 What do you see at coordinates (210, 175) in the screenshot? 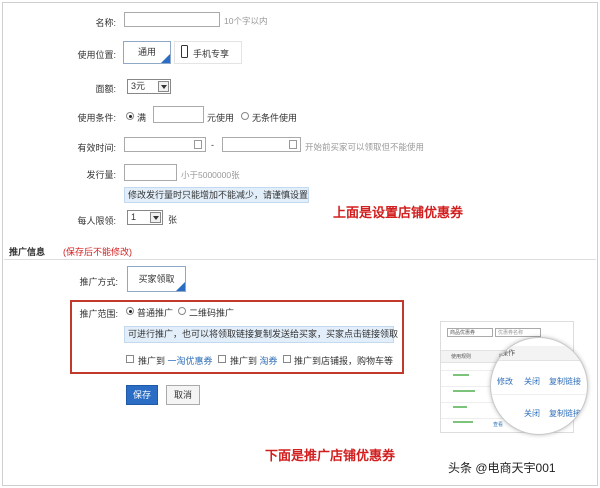
I see `issue-hint: 小于5000000张` at bounding box center [210, 175].